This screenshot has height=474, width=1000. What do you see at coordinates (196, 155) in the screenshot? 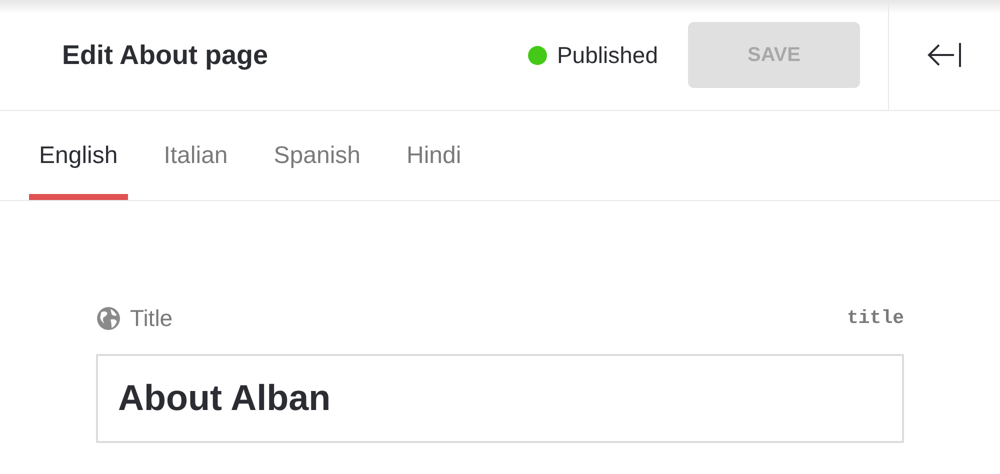
I see `language-tab: Italian` at bounding box center [196, 155].